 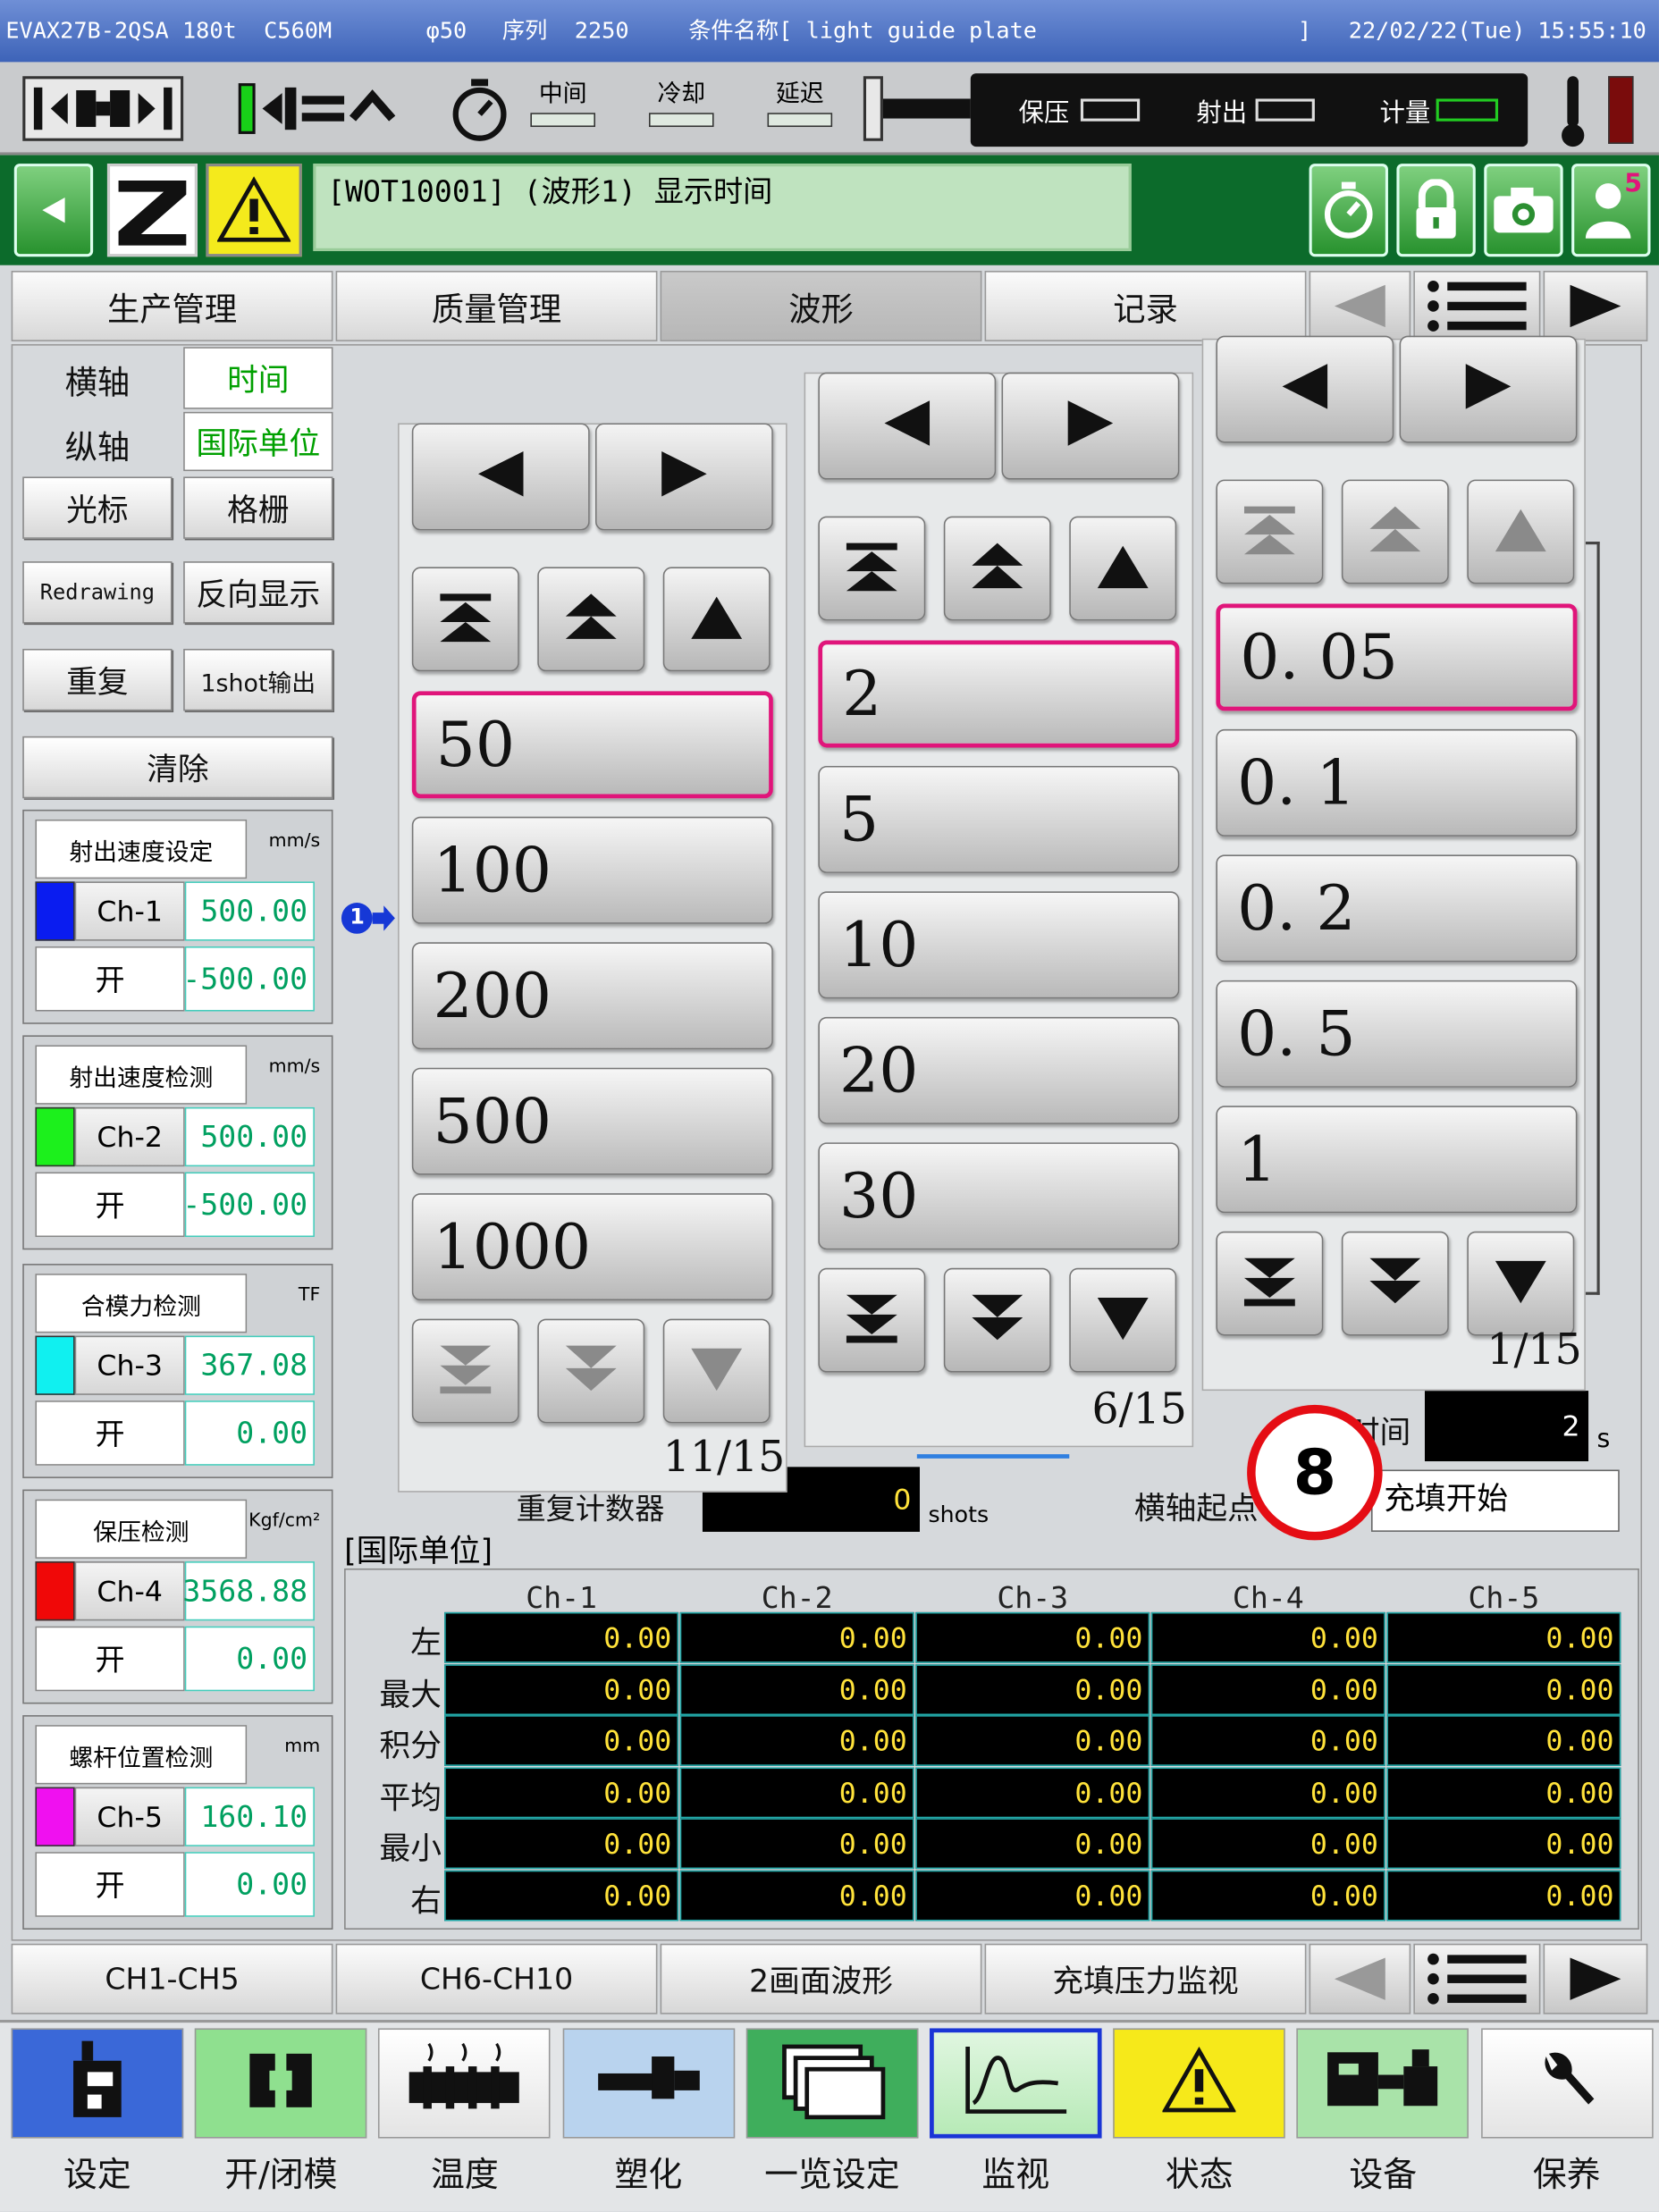 What do you see at coordinates (1145, 1978) in the screenshot?
I see `tab-fill-pressure-monitor: 充填压力监视` at bounding box center [1145, 1978].